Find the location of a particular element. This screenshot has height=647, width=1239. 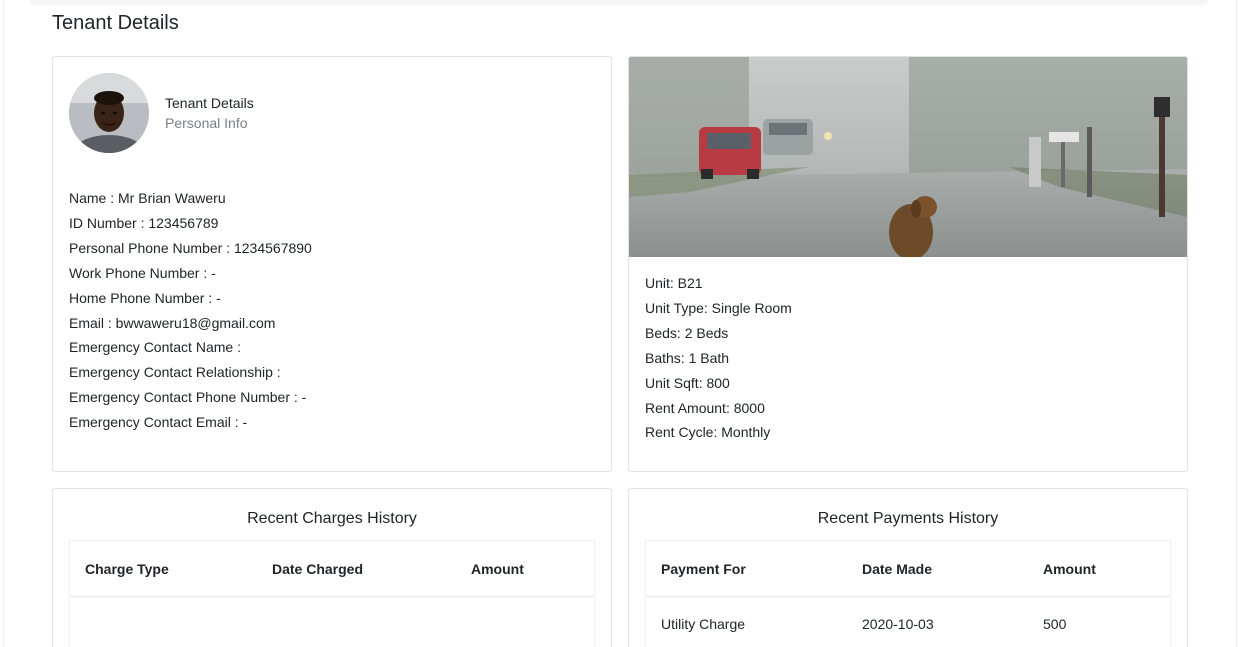

column-header-charge-type: Charge Type is located at coordinates (127, 569).